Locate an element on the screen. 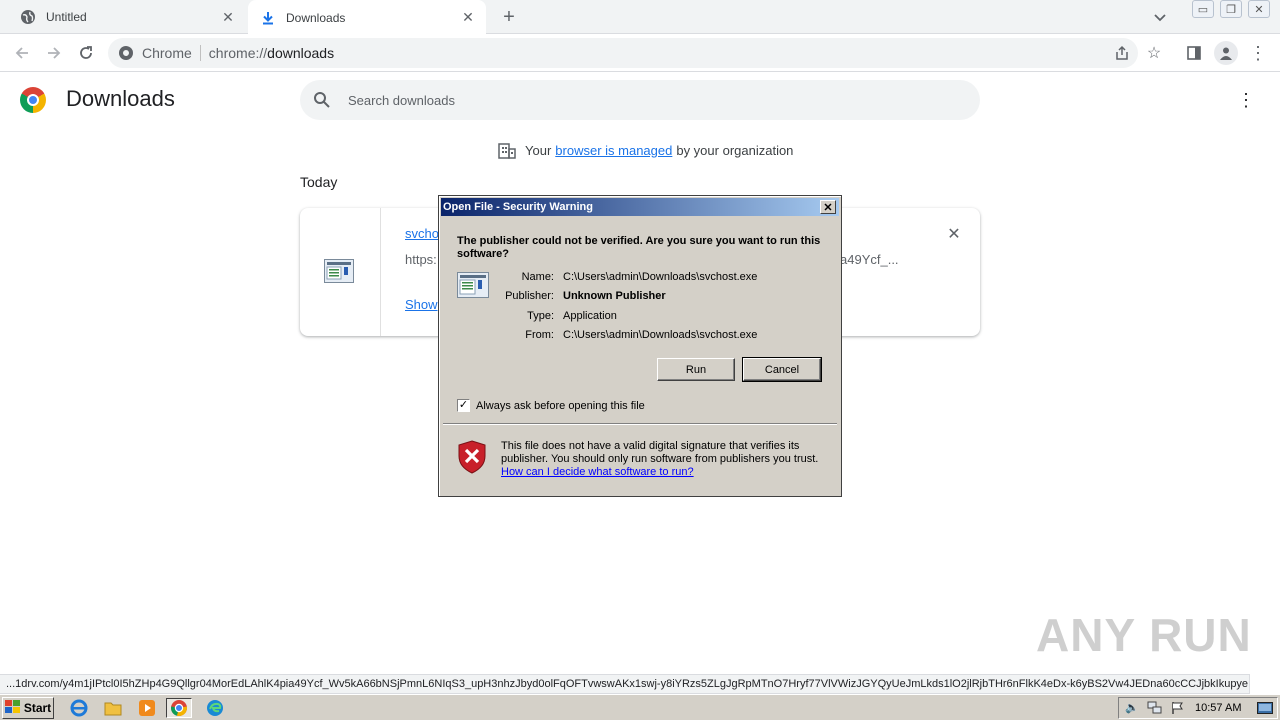  window-controls: ▭ ❐ ✕ is located at coordinates (1231, 9).